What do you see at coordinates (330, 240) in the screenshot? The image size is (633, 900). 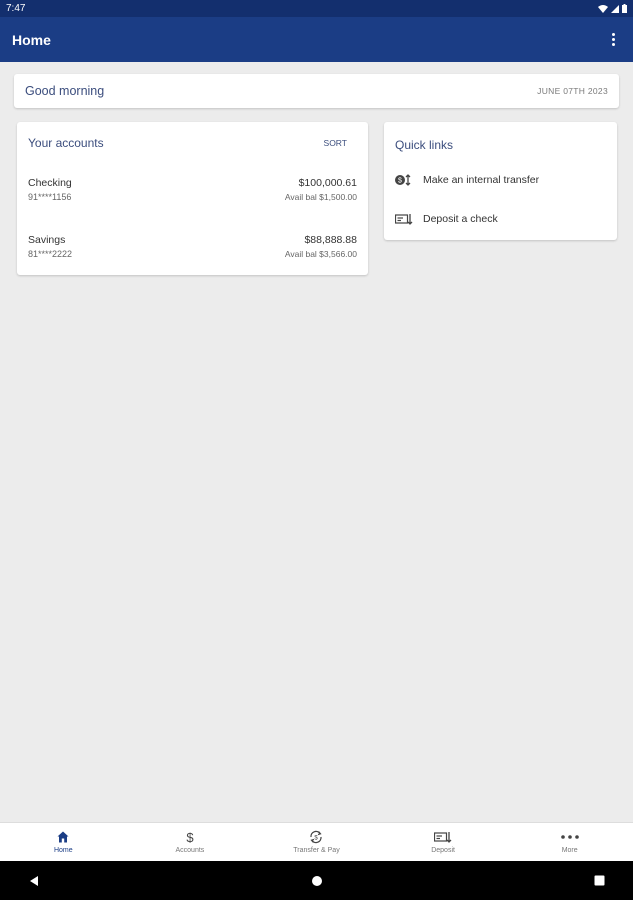 I see `account-balance: $88,888.88` at bounding box center [330, 240].